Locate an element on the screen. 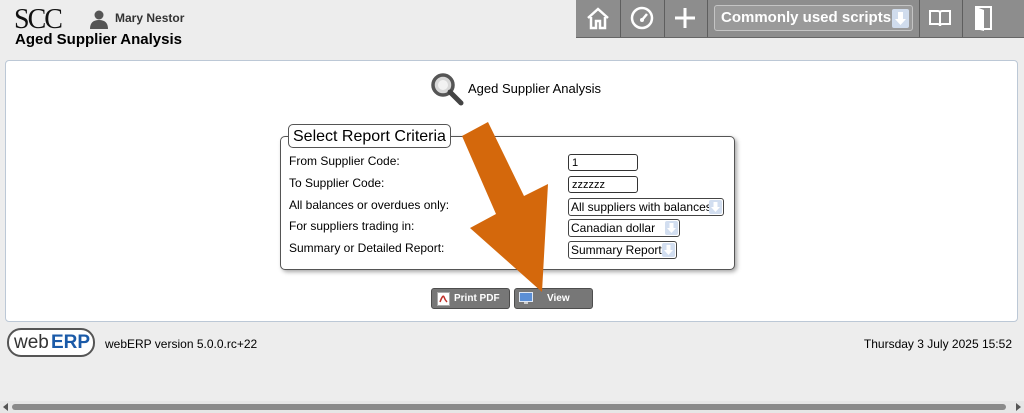 Image resolution: width=1024 pixels, height=413 pixels. weberp-logo-web: web is located at coordinates (31, 342).